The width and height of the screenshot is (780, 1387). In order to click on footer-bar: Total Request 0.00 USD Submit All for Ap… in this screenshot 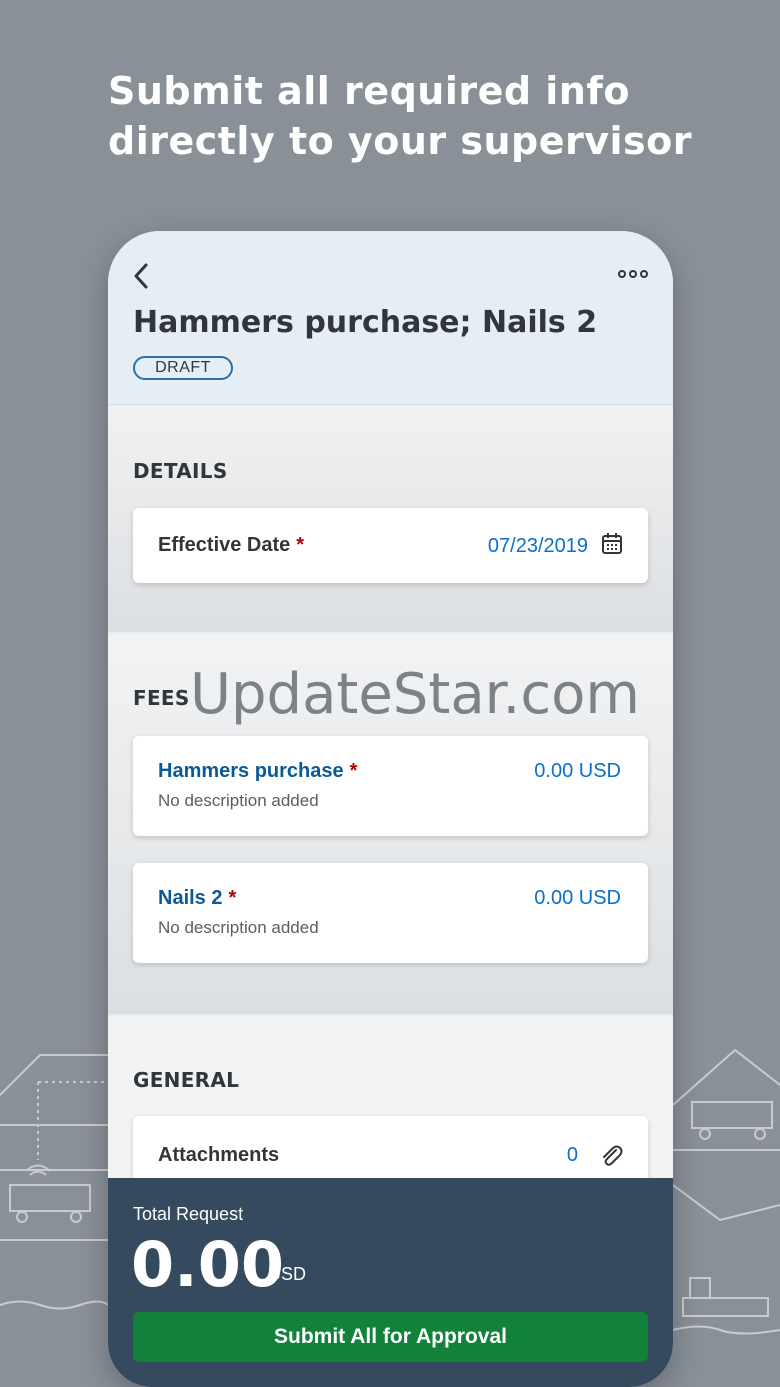, I will do `click(390, 1282)`.